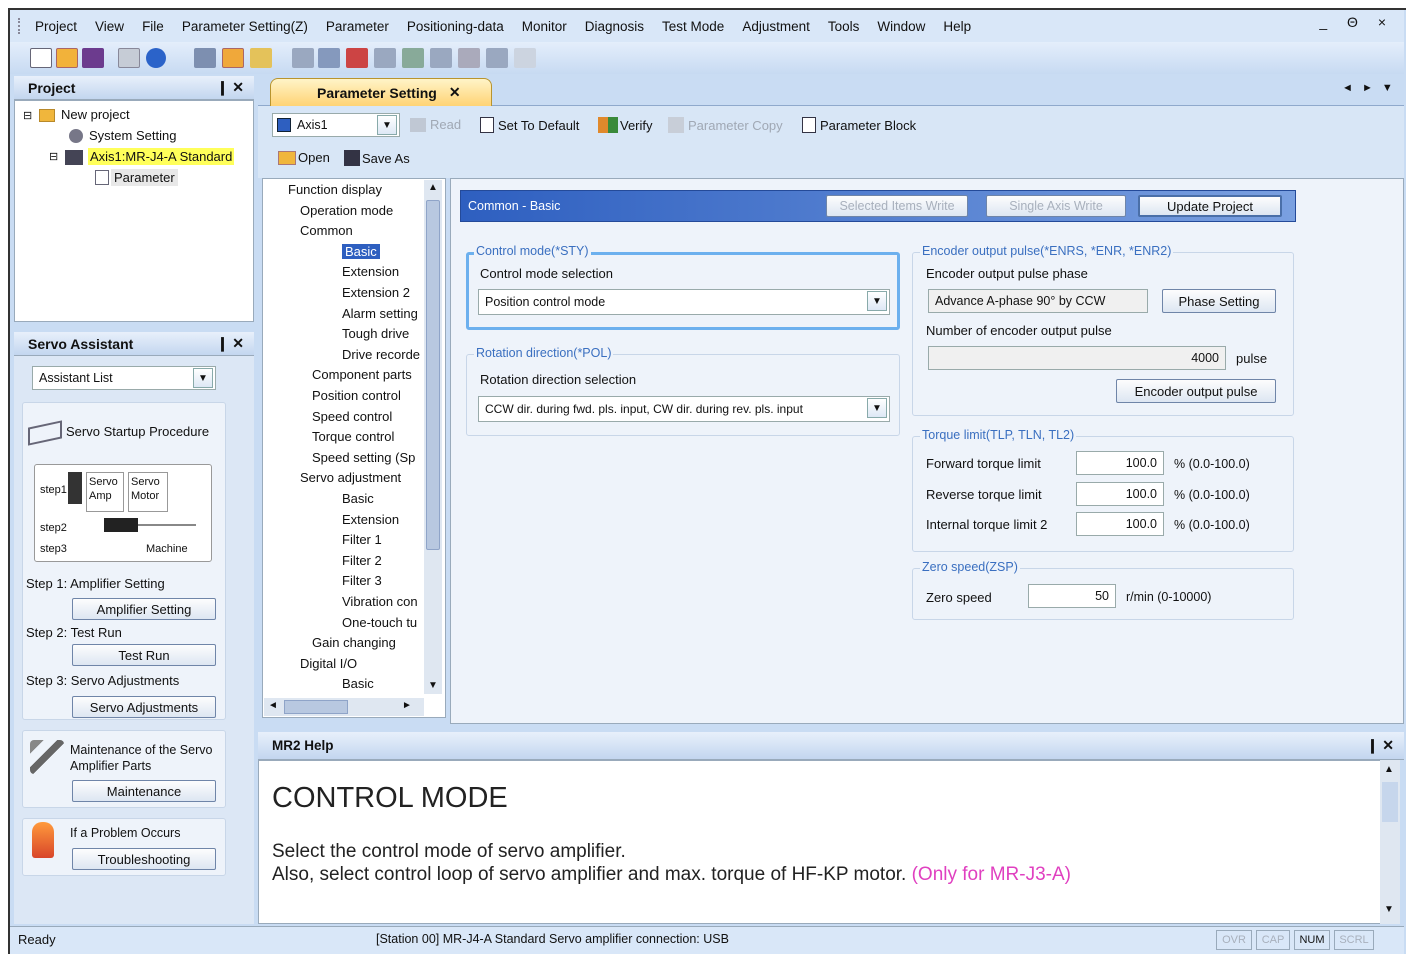 The height and width of the screenshot is (954, 1406). Describe the element at coordinates (144, 707) in the screenshot. I see `servo-adjustments-button: Servo Adjustments` at that location.